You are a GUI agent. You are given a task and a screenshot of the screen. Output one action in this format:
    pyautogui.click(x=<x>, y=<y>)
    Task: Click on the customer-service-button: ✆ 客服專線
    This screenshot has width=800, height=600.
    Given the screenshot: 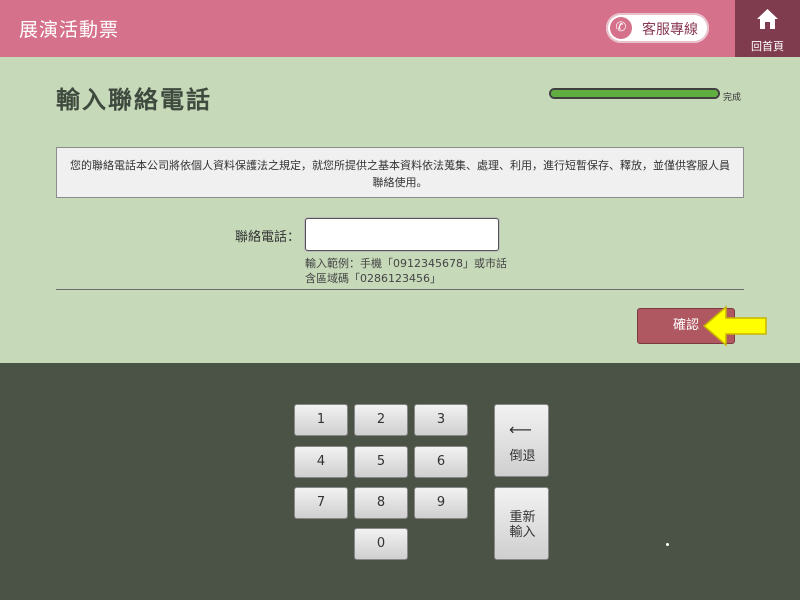 What is the action you would take?
    pyautogui.click(x=657, y=28)
    